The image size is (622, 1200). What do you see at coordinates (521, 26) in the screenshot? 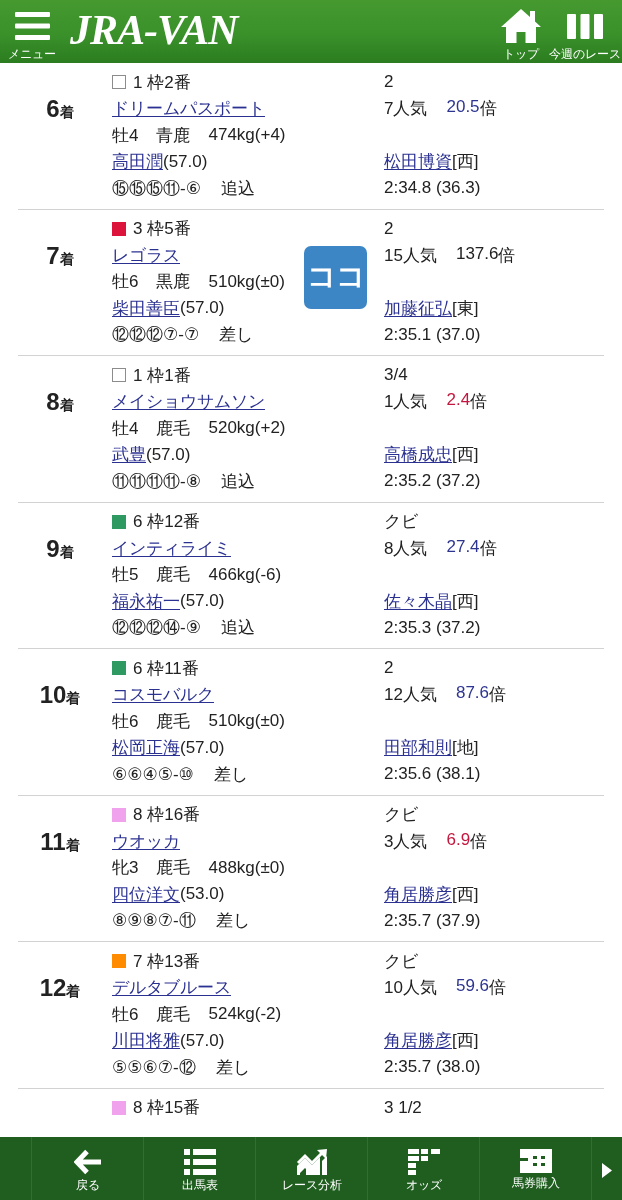
I see `home-icon` at bounding box center [521, 26].